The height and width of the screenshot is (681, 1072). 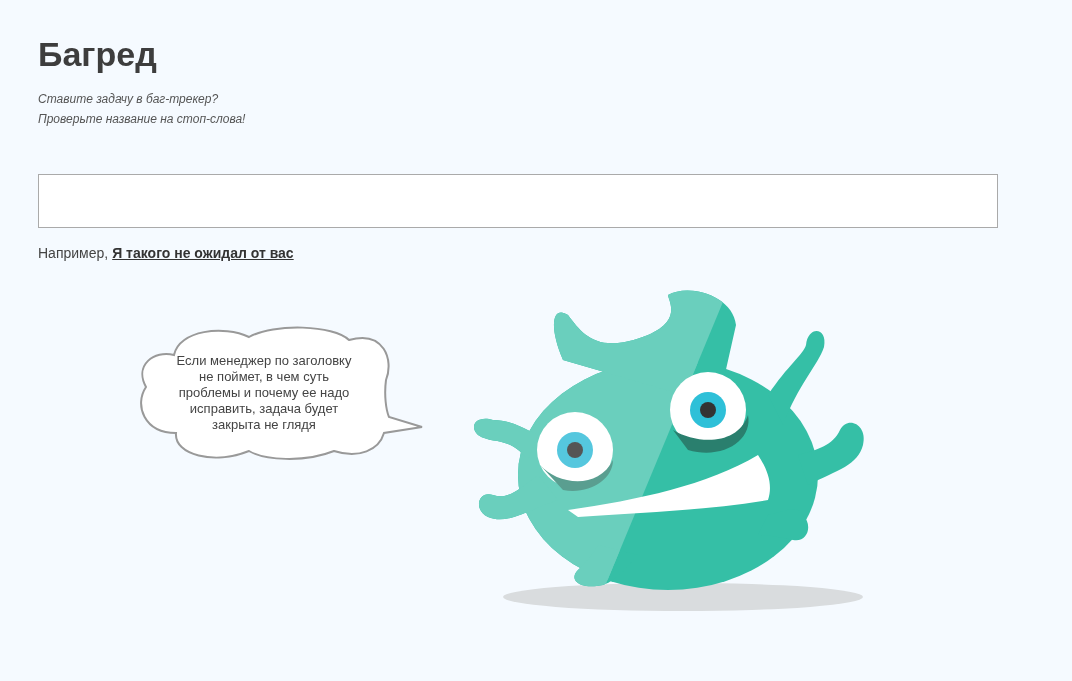 I want to click on example-label: Например,, so click(x=73, y=253).